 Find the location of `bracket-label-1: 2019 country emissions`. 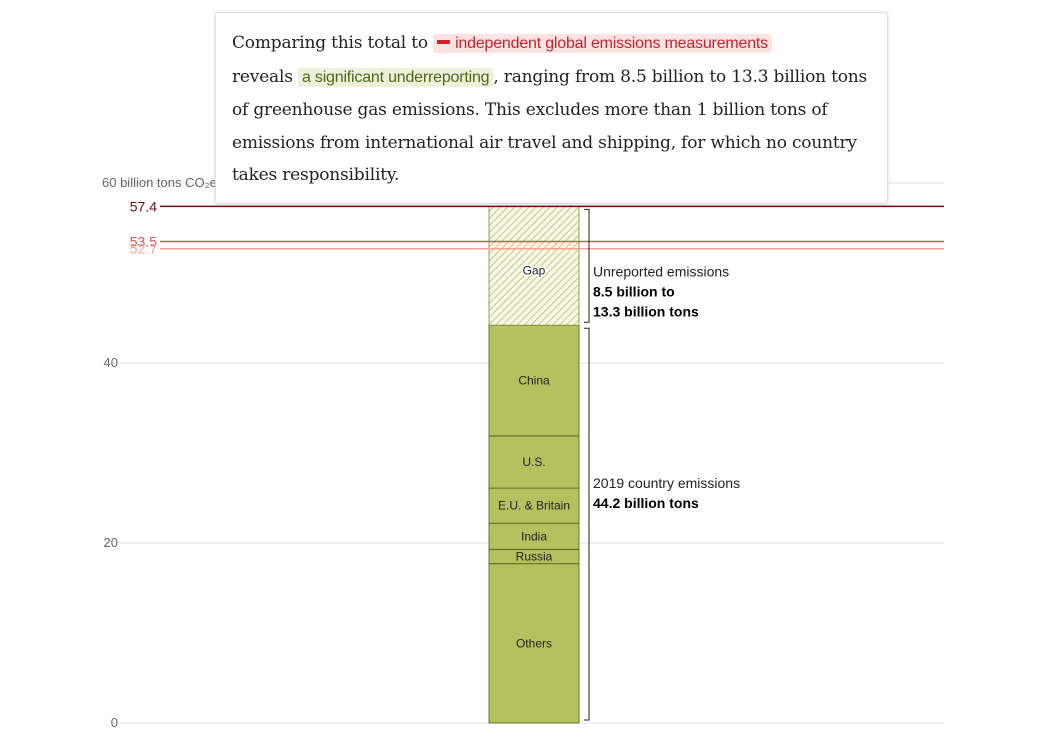

bracket-label-1: 2019 country emissions is located at coordinates (666, 483).